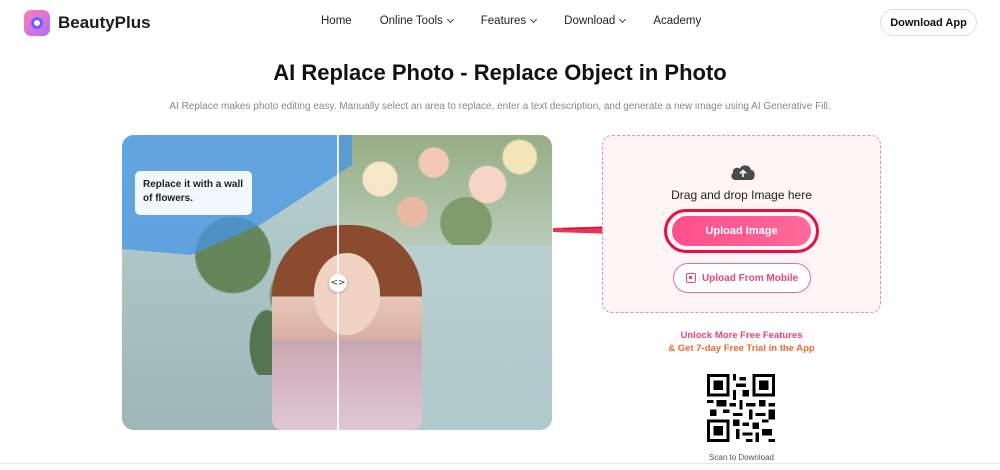 The height and width of the screenshot is (470, 1000). I want to click on qr-caption: Scan to Download, so click(741, 457).